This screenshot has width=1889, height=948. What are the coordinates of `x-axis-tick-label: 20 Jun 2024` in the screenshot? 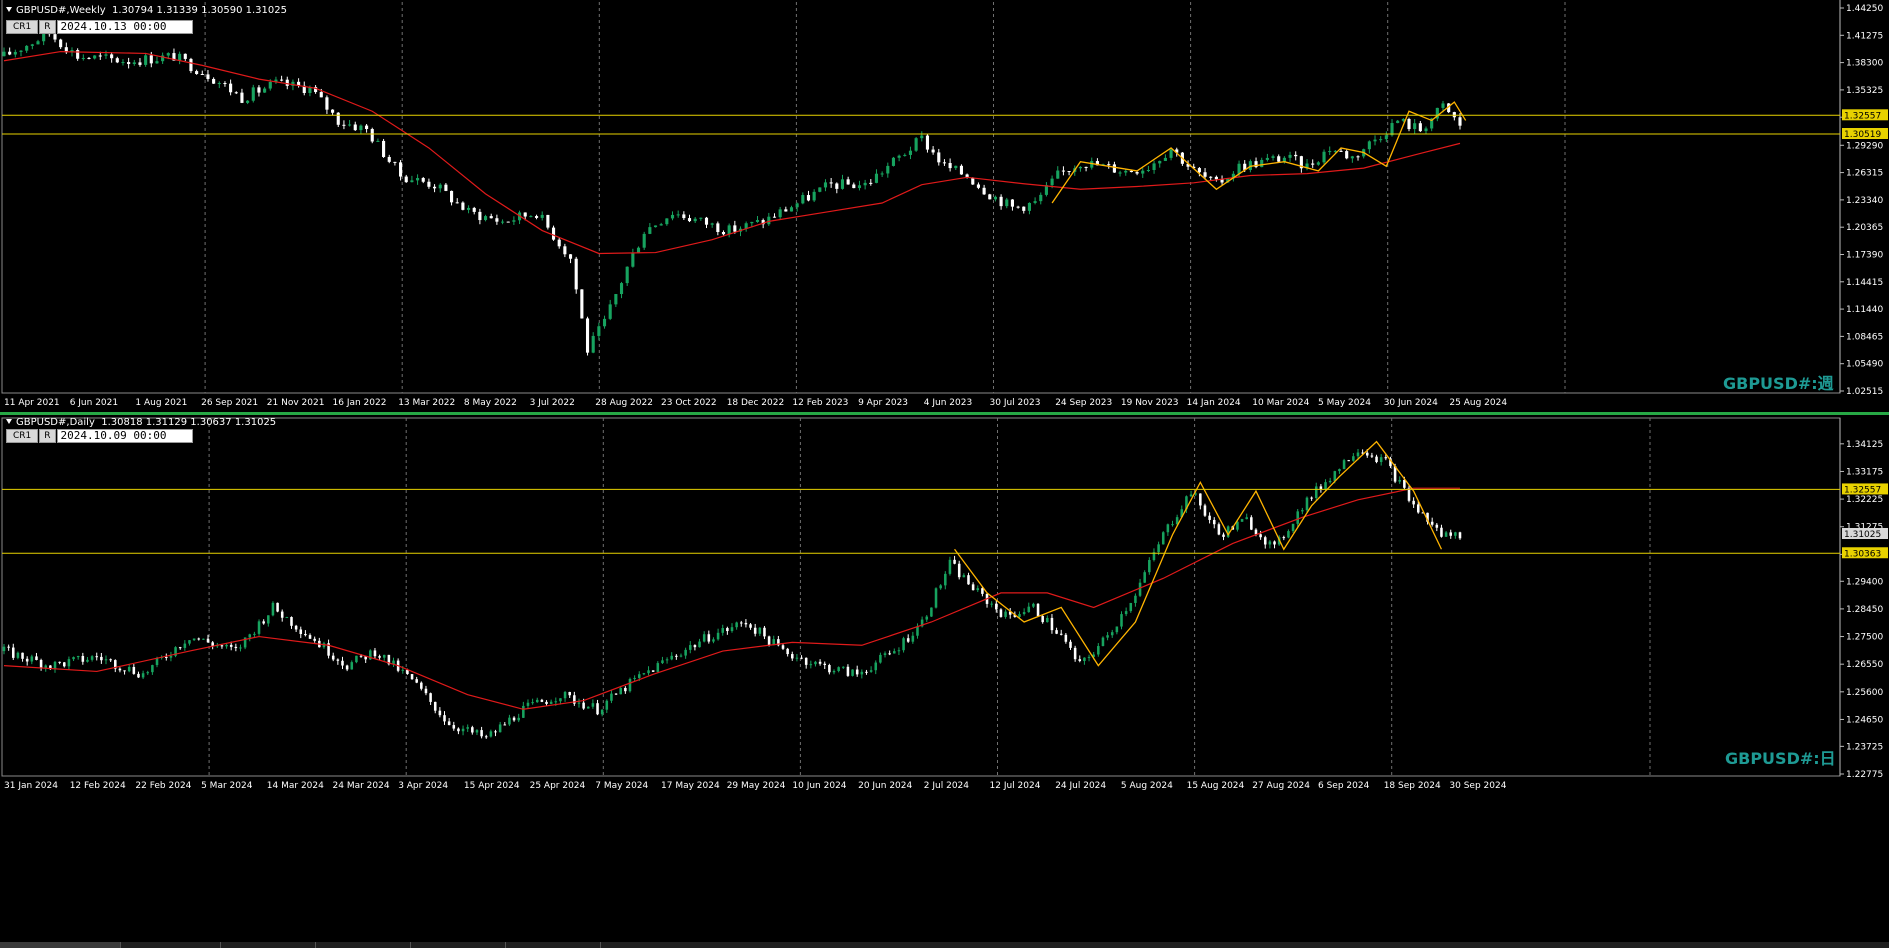 It's located at (885, 786).